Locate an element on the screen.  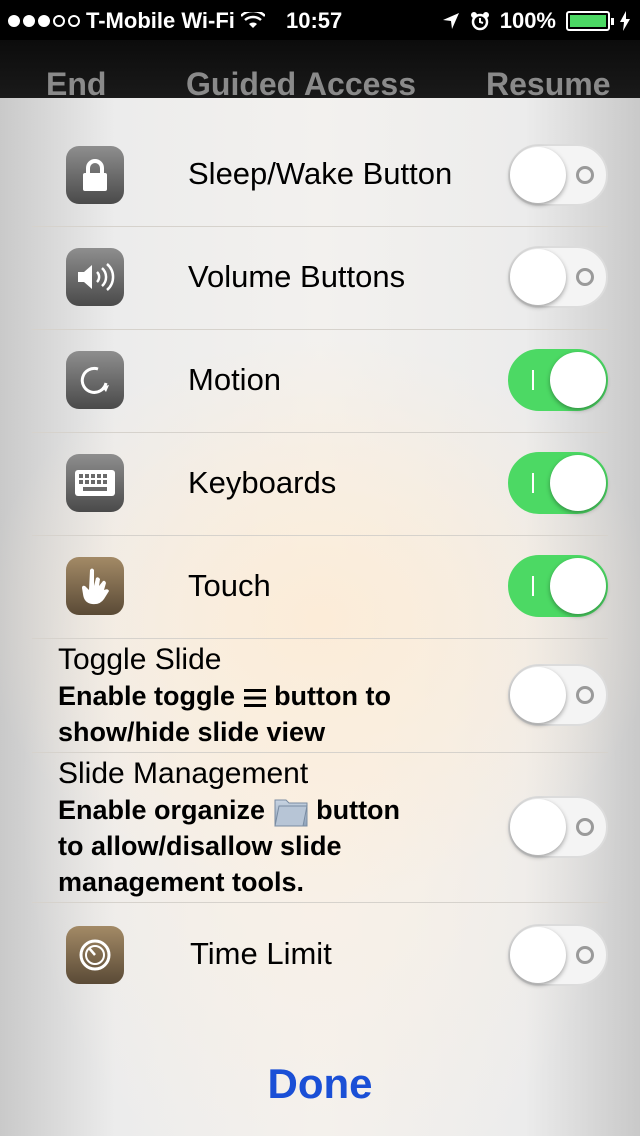
option-row-keyboards: Keyboards is located at coordinates (320, 484).